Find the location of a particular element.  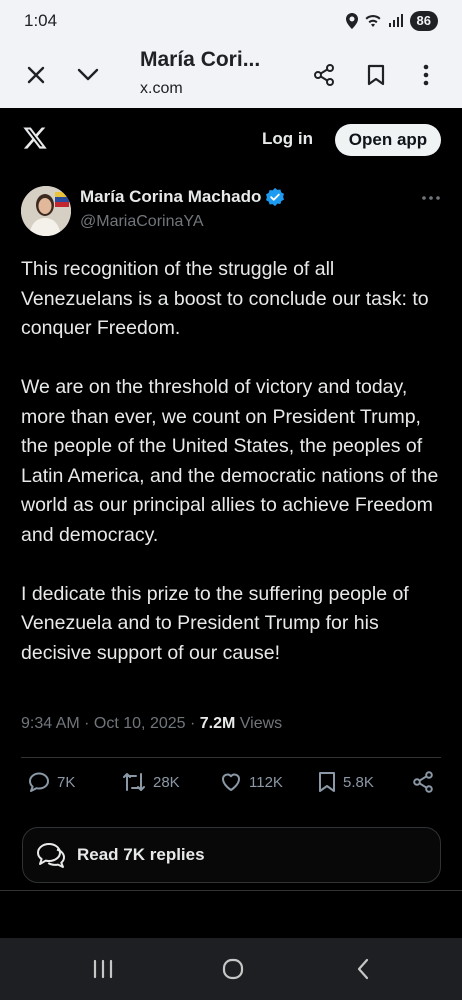

views-label: Views is located at coordinates (259, 723).